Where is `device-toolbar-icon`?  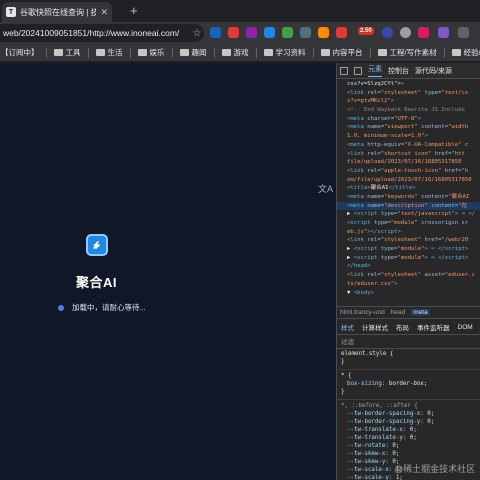
device-toolbar-icon is located at coordinates (358, 70).